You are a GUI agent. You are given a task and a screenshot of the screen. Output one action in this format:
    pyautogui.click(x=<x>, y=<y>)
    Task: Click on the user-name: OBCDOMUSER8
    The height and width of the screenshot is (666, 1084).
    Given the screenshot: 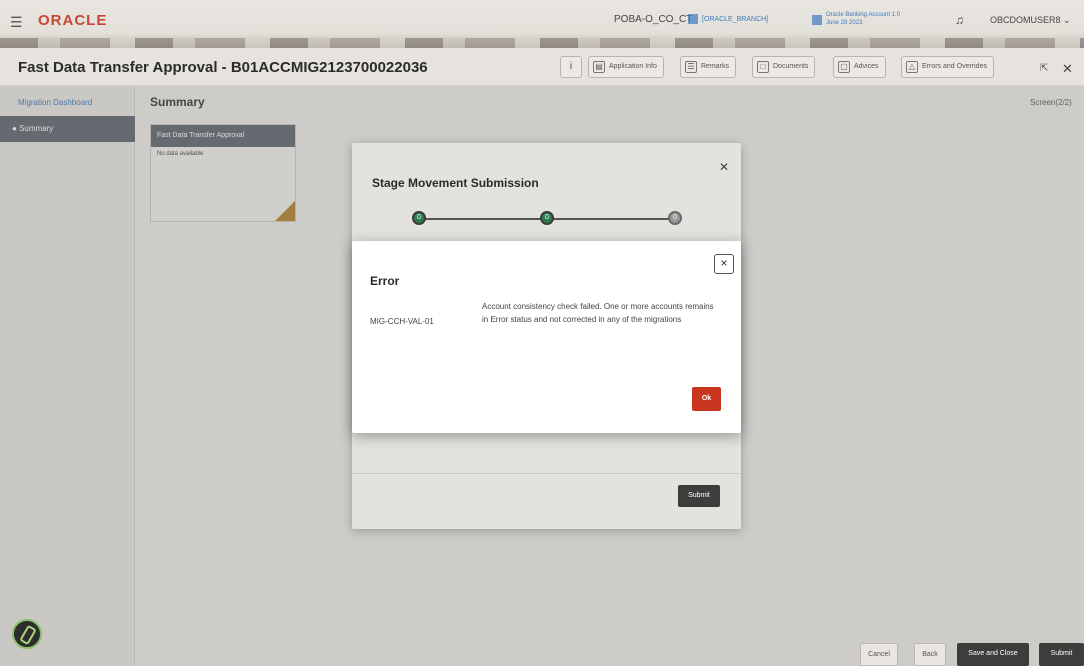 What is the action you would take?
    pyautogui.click(x=1025, y=20)
    